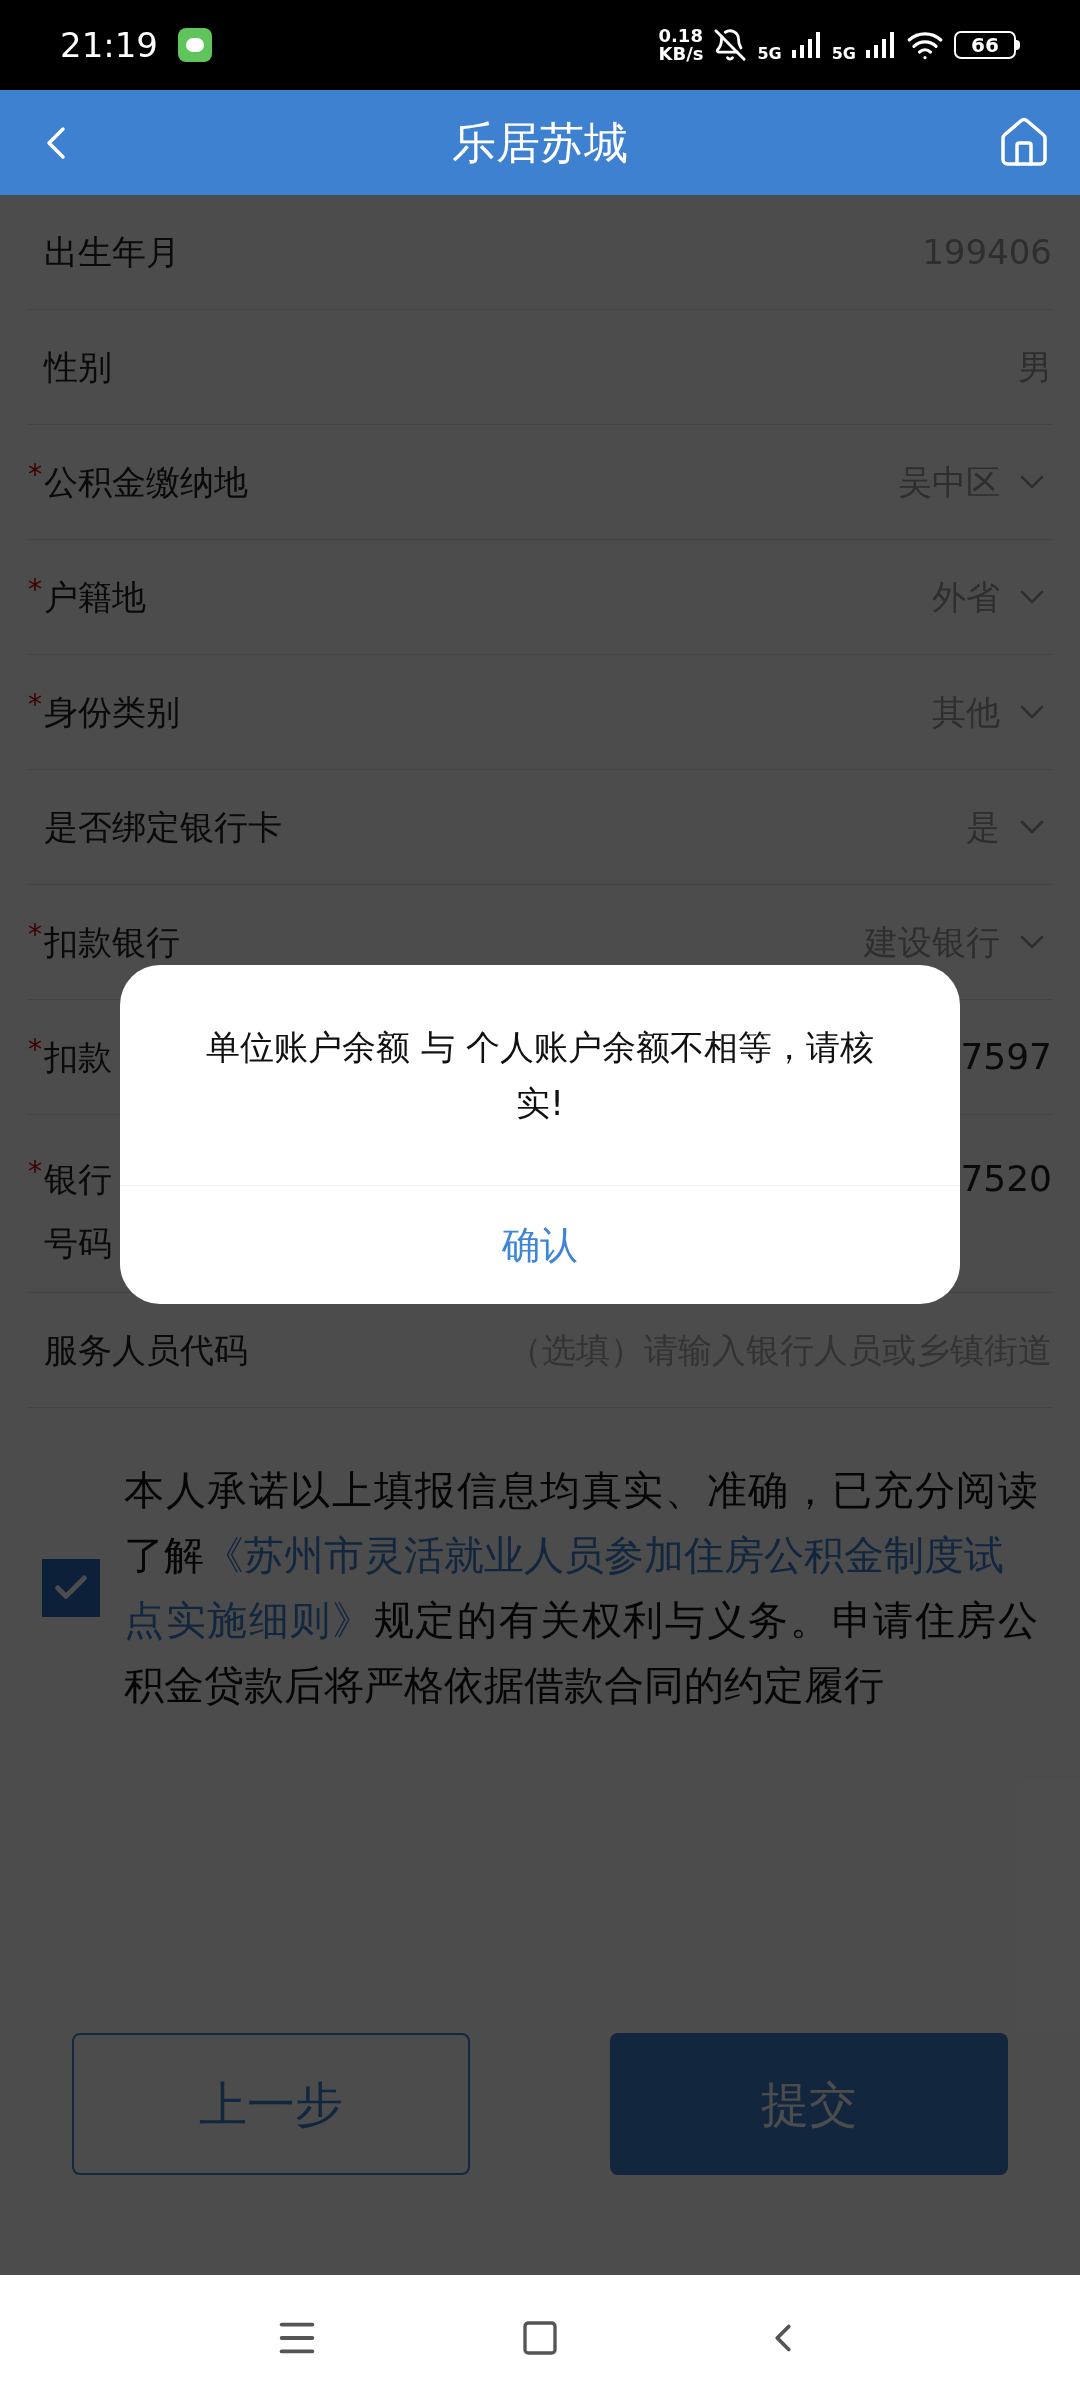  Describe the element at coordinates (95, 597) in the screenshot. I see `field-label: 户籍地` at that location.